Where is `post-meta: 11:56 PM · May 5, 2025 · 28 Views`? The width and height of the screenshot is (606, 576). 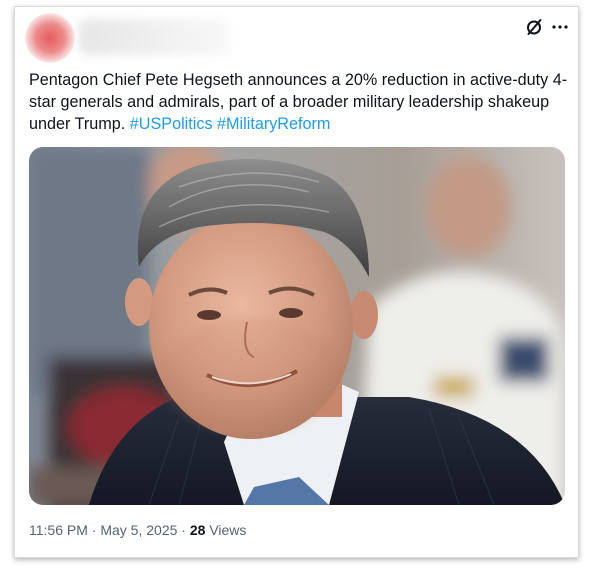 post-meta: 11:56 PM · May 5, 2025 · 28 Views is located at coordinates (137, 530).